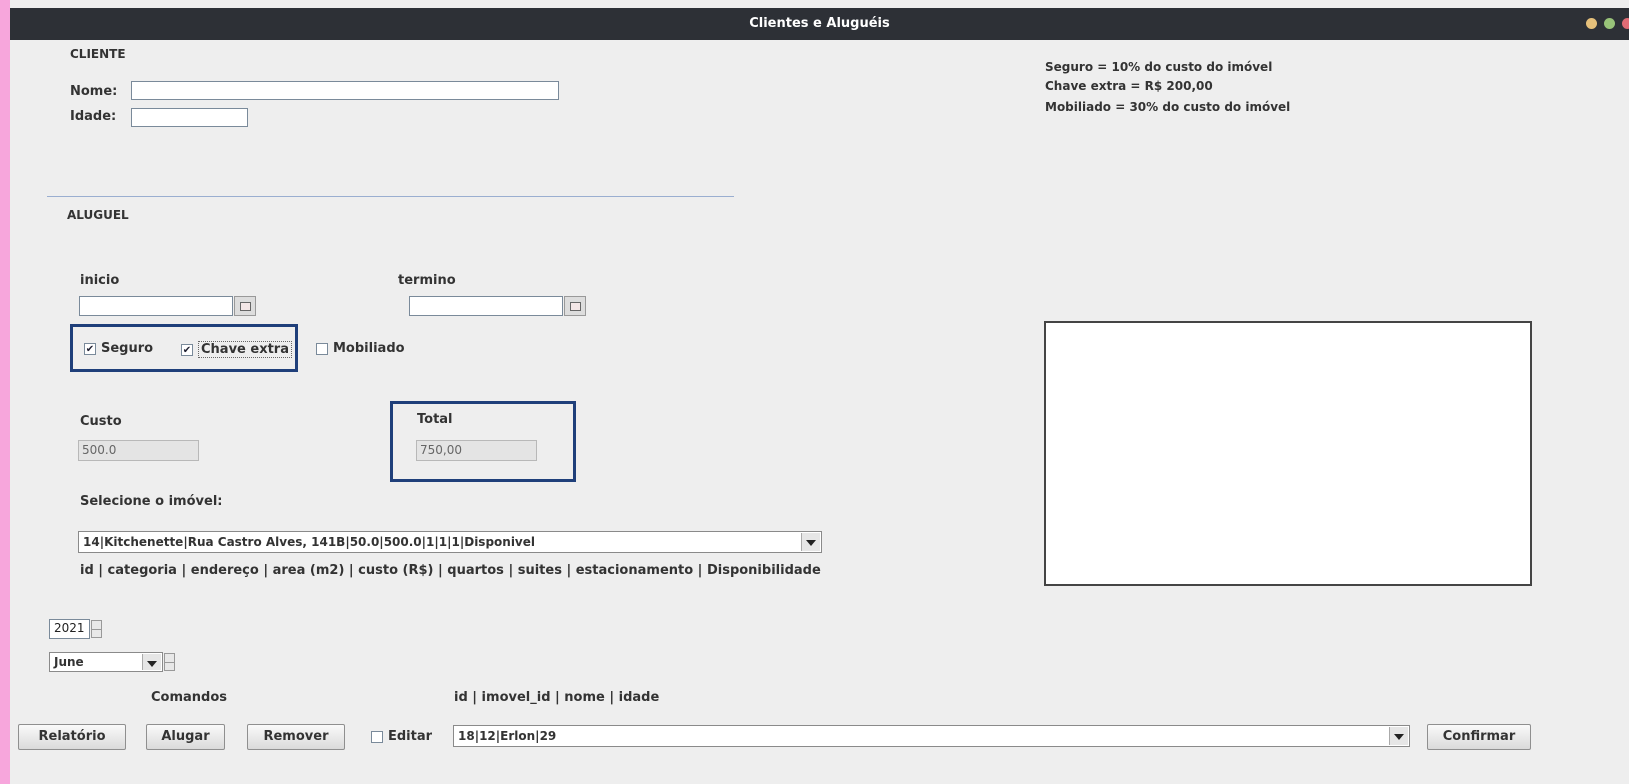  Describe the element at coordinates (1168, 107) in the screenshot. I see `info-mobiliado: Mobiliado = 30% do custo do imóvel` at that location.